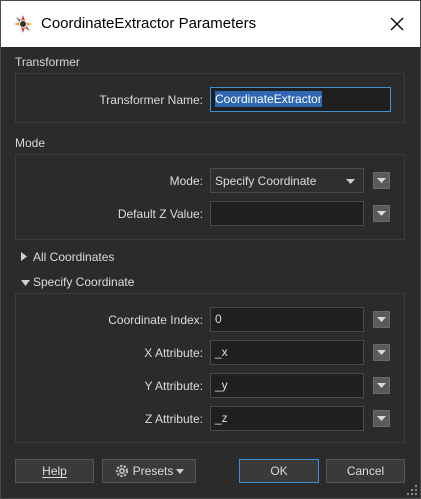 Image resolution: width=421 pixels, height=499 pixels. I want to click on cancel-button: Cancel, so click(365, 471).